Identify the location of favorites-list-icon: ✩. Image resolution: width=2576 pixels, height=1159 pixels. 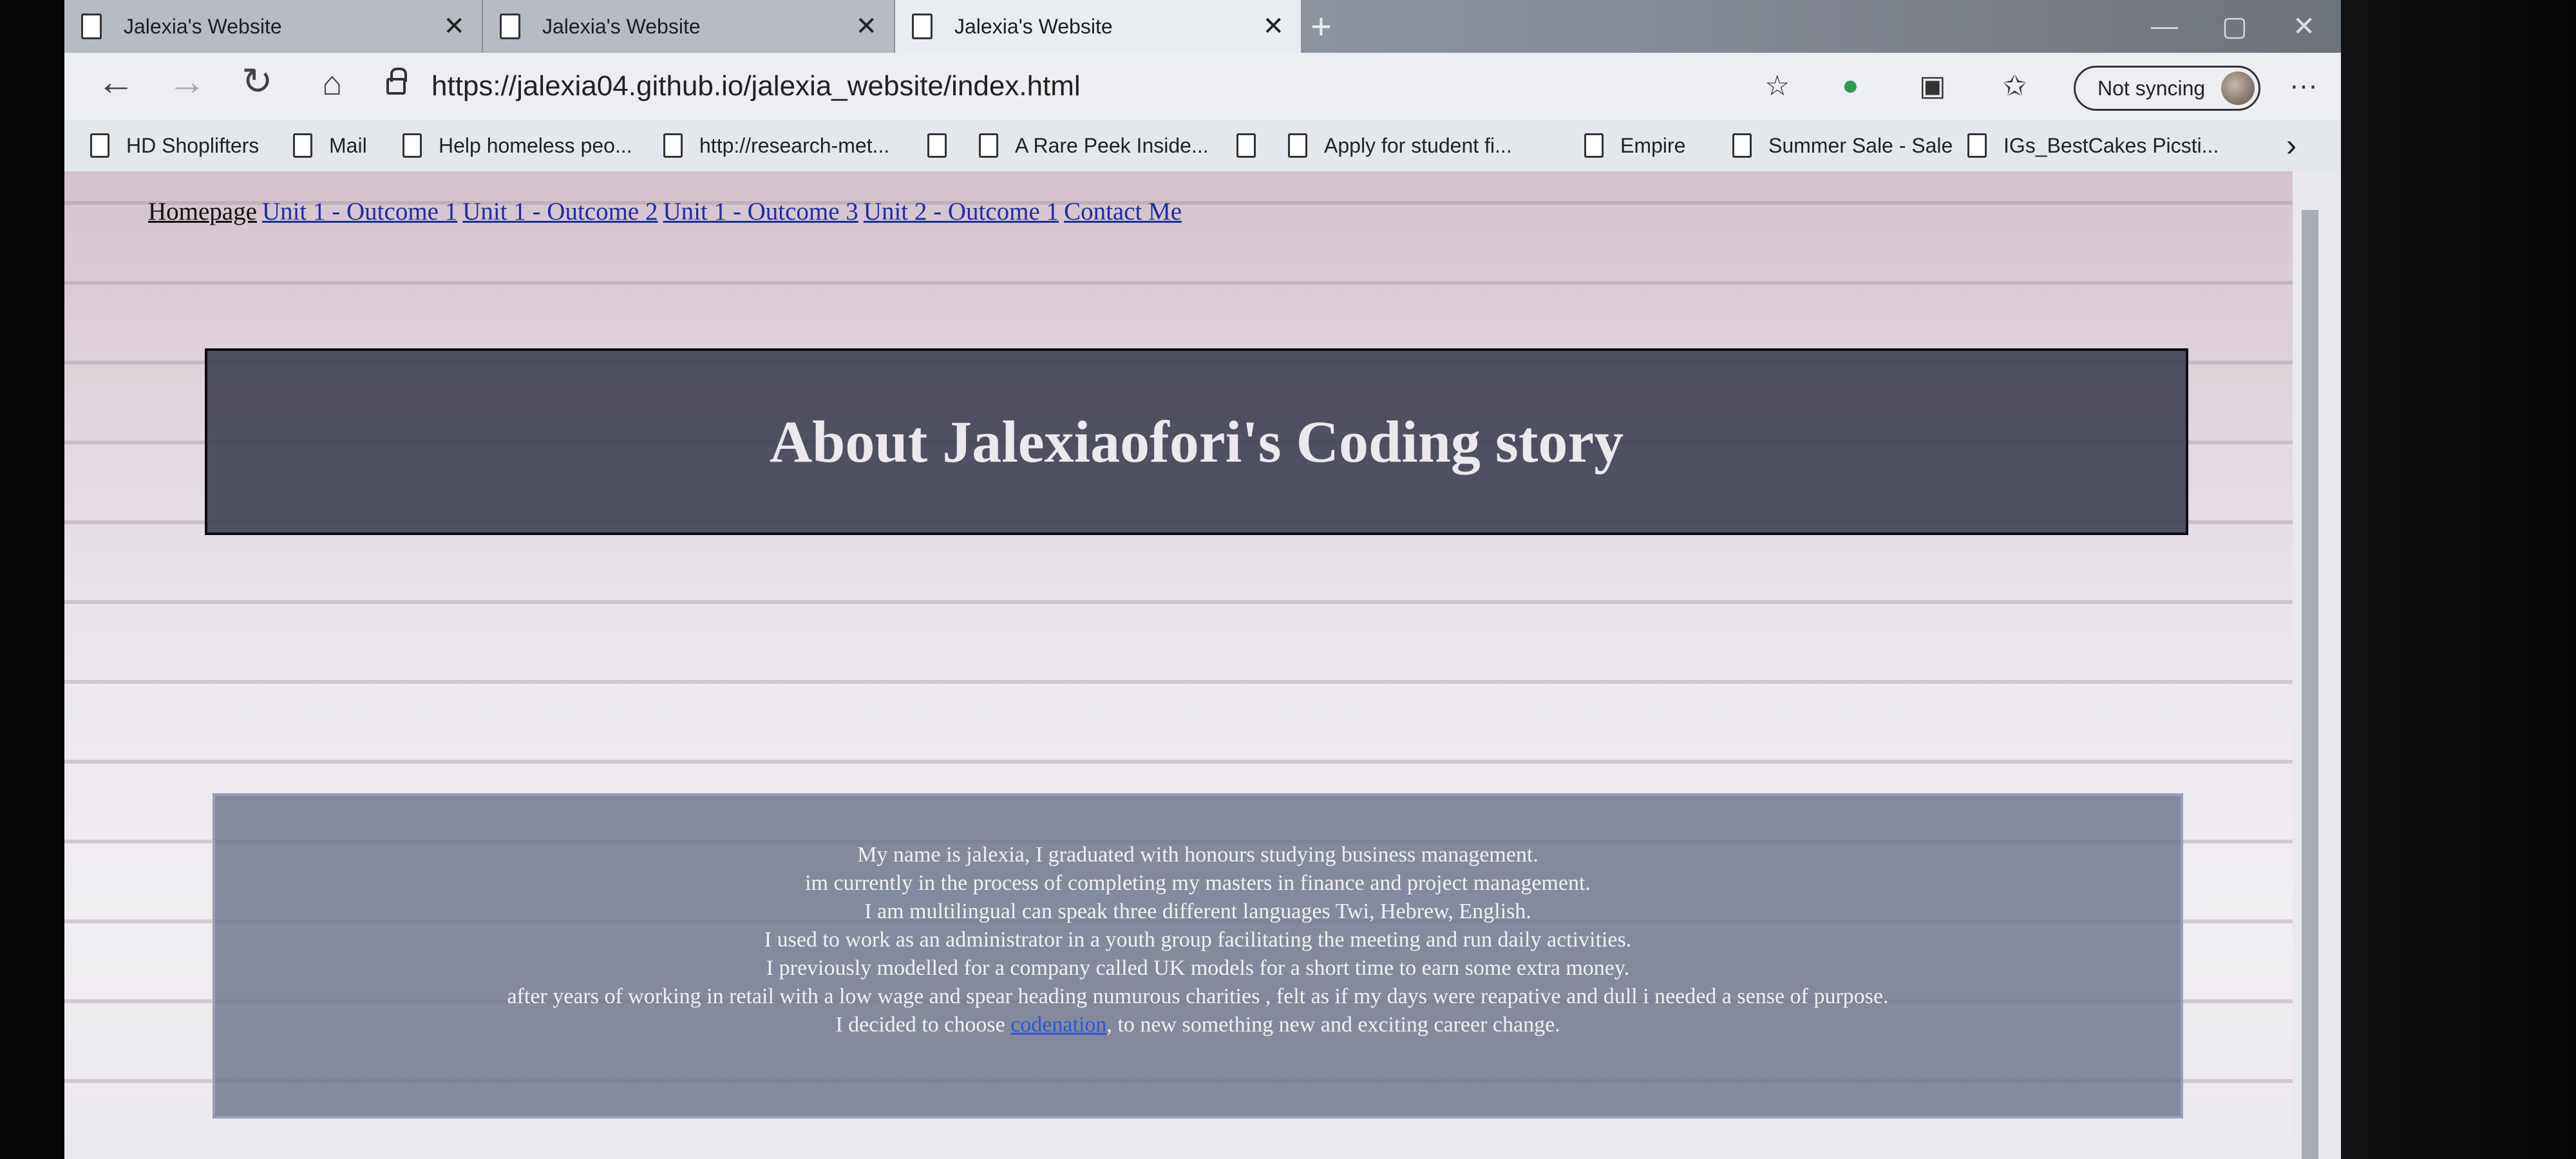
(2015, 86).